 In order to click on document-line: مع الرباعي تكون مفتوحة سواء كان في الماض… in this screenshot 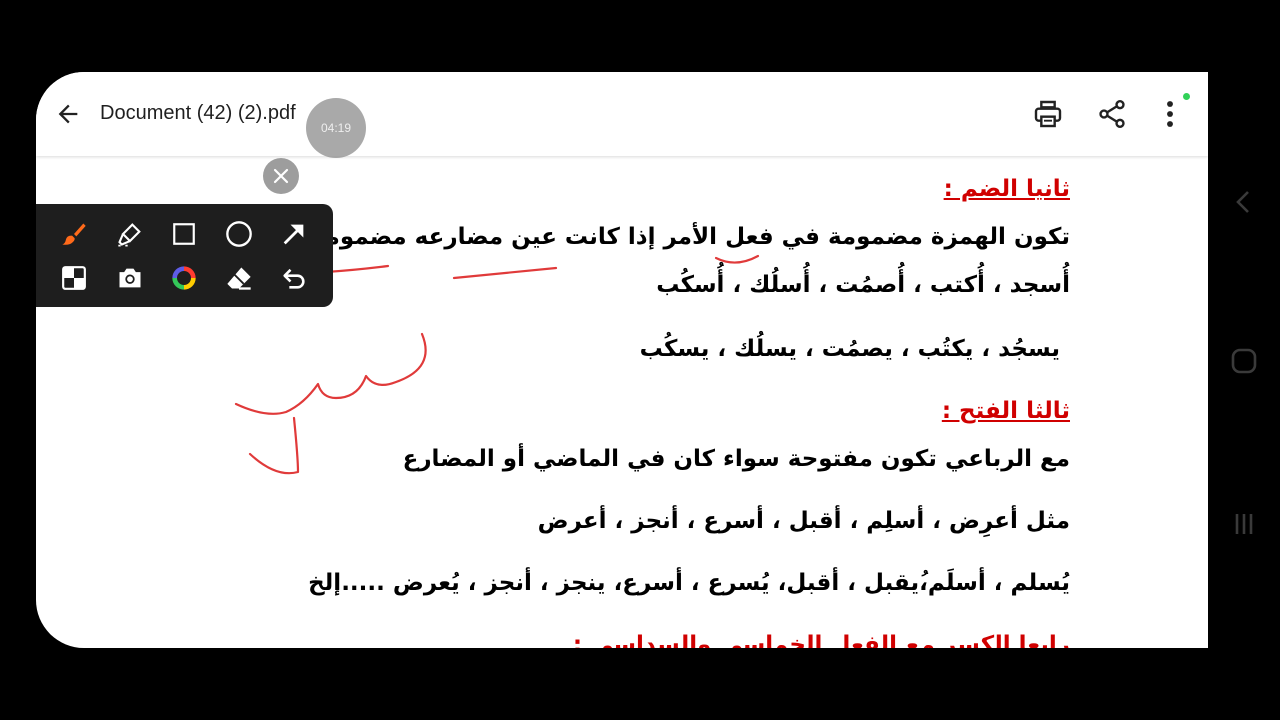, I will do `click(736, 459)`.